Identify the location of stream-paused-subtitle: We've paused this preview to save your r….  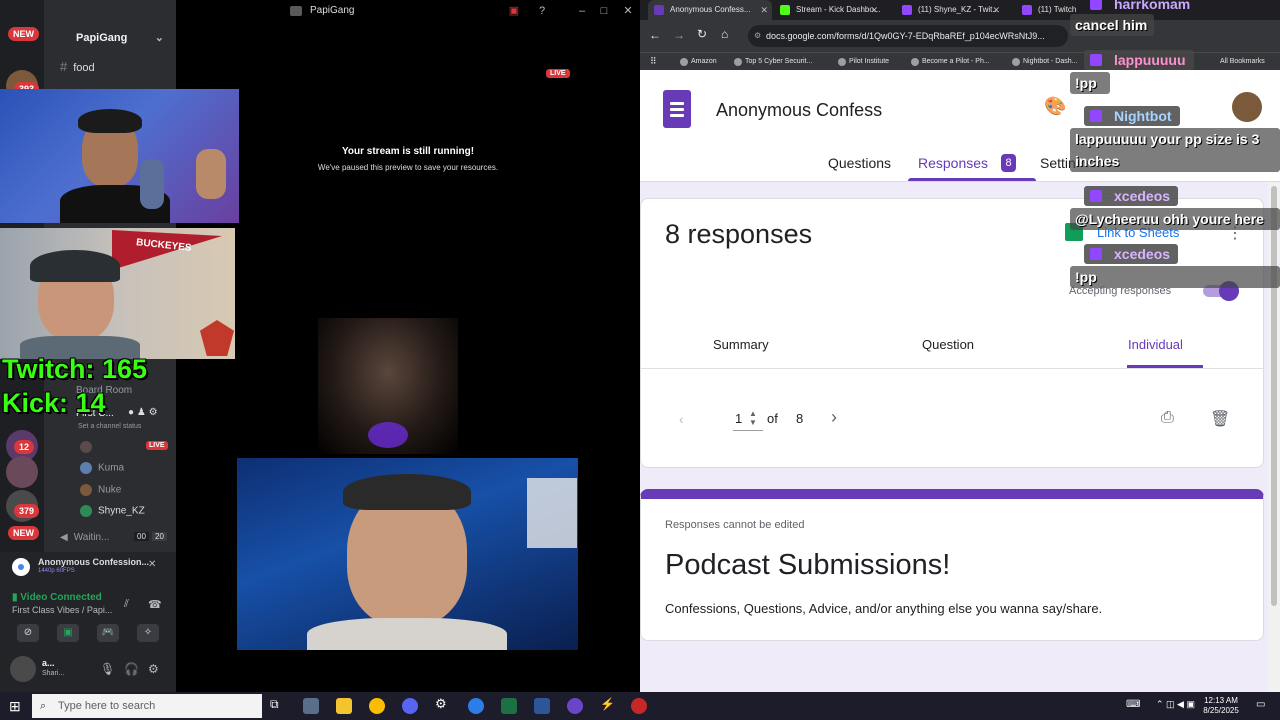
(408, 167).